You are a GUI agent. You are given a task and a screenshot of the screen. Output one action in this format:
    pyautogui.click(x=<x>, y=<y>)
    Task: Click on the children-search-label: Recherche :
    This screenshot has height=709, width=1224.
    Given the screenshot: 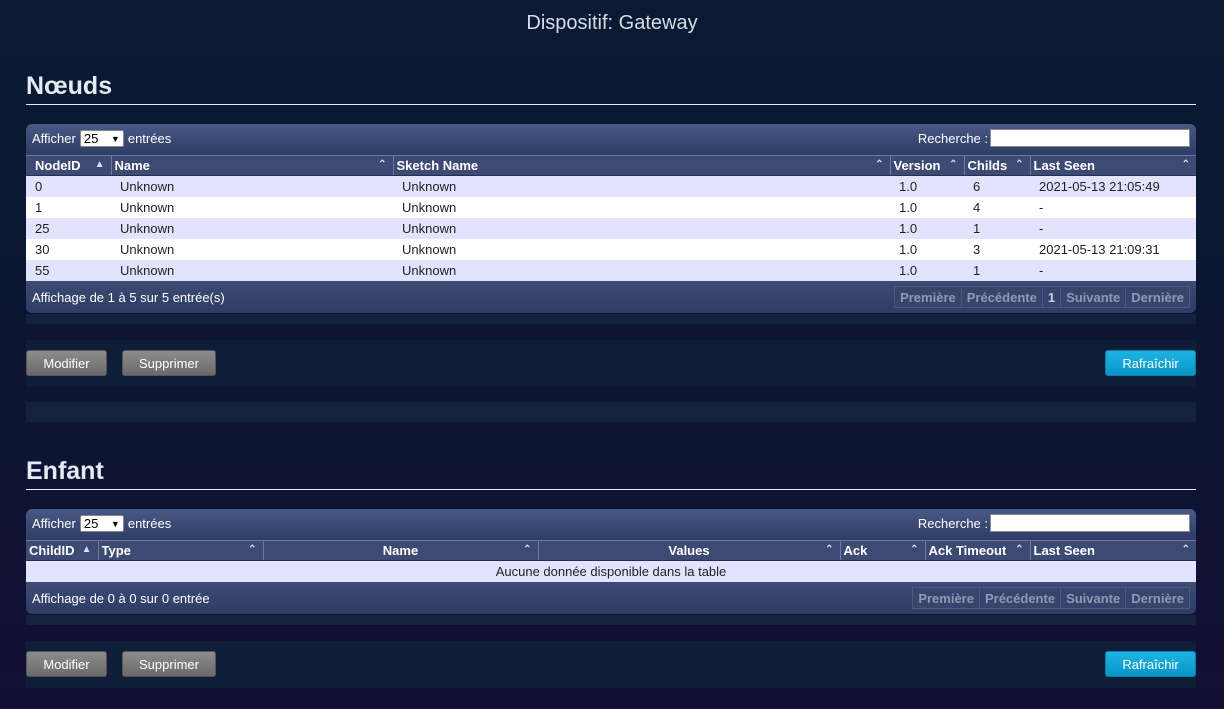 What is the action you would take?
    pyautogui.click(x=952, y=523)
    